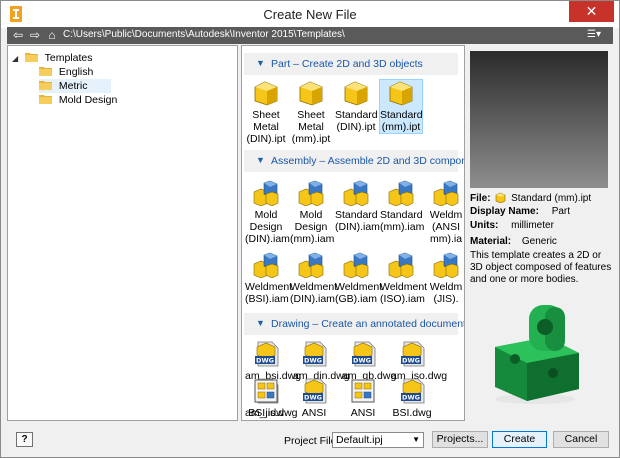  Describe the element at coordinates (354, 324) in the screenshot. I see `gallery-group-header: ▼ Drawing – Create an annotated document` at that location.